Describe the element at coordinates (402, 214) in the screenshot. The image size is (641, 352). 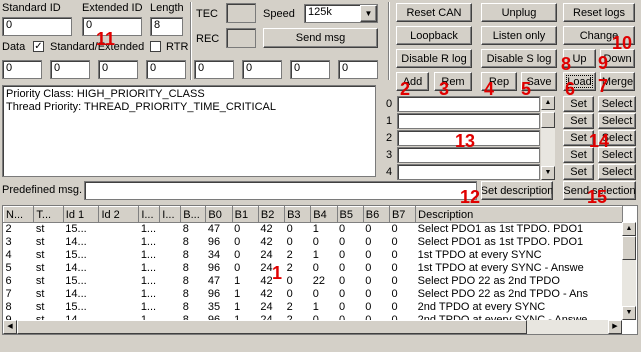
I see `column-header-14: B7` at that location.